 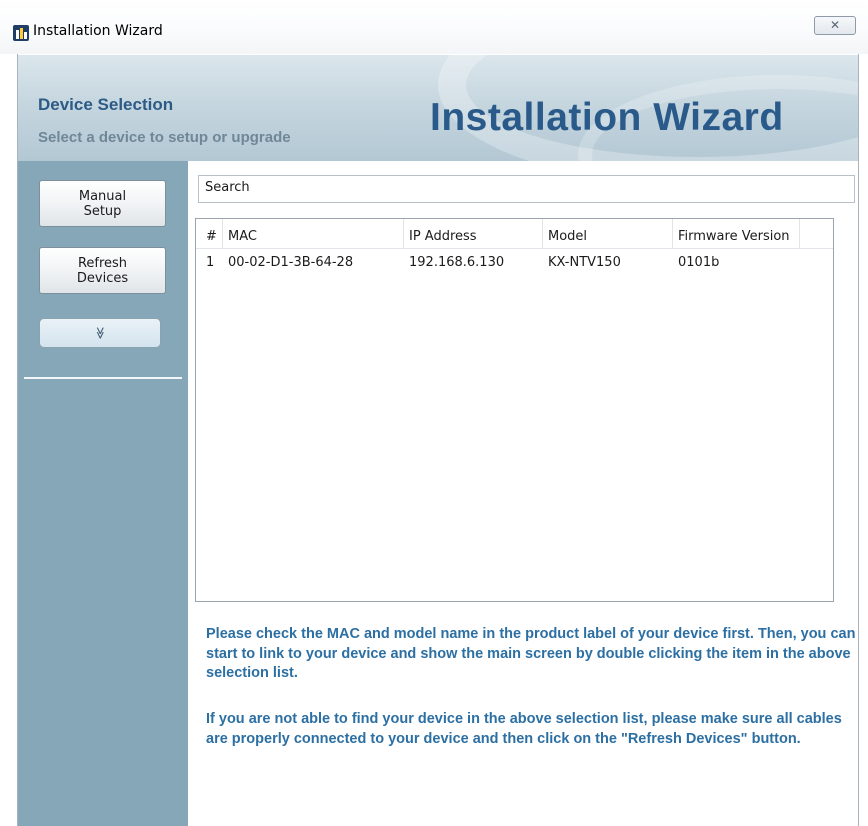 What do you see at coordinates (699, 262) in the screenshot?
I see `cell-firmware-version: 0101b` at bounding box center [699, 262].